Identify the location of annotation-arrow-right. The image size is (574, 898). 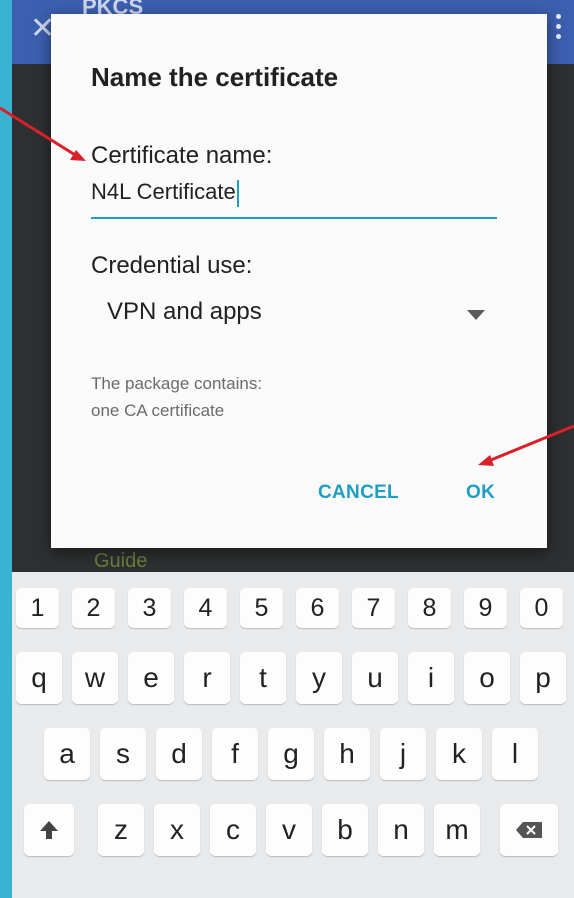
(529, 444).